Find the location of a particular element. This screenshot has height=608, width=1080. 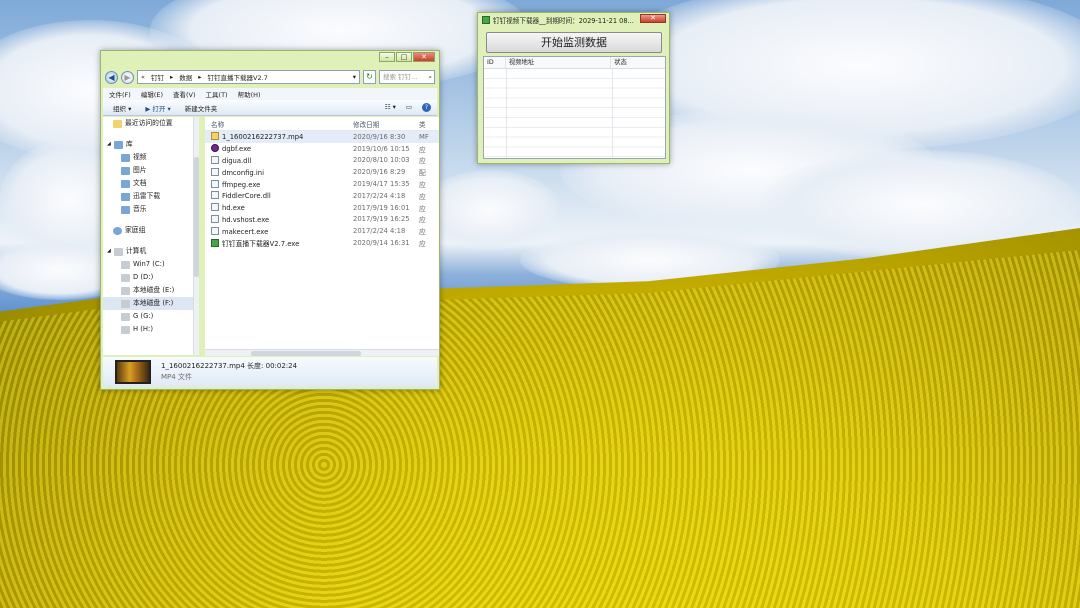

nav-item-label: 文档 is located at coordinates (140, 183).